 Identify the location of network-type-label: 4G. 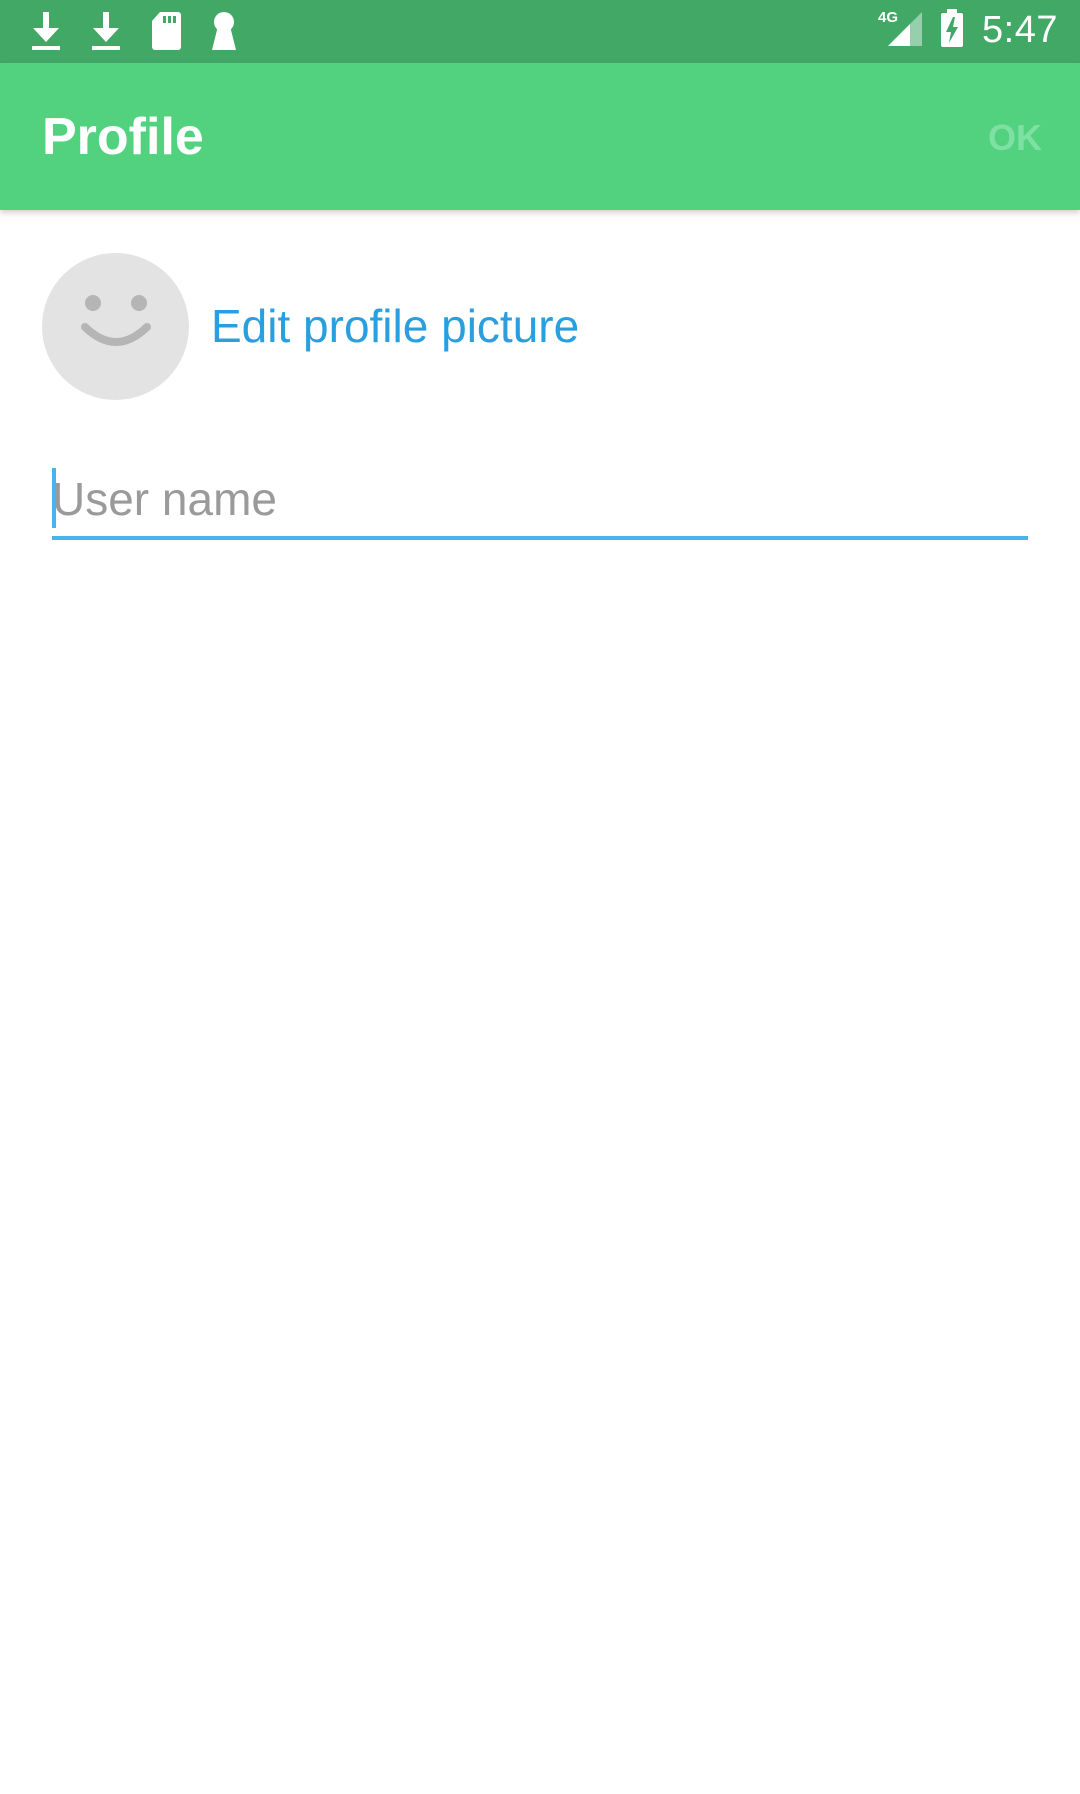
(888, 17).